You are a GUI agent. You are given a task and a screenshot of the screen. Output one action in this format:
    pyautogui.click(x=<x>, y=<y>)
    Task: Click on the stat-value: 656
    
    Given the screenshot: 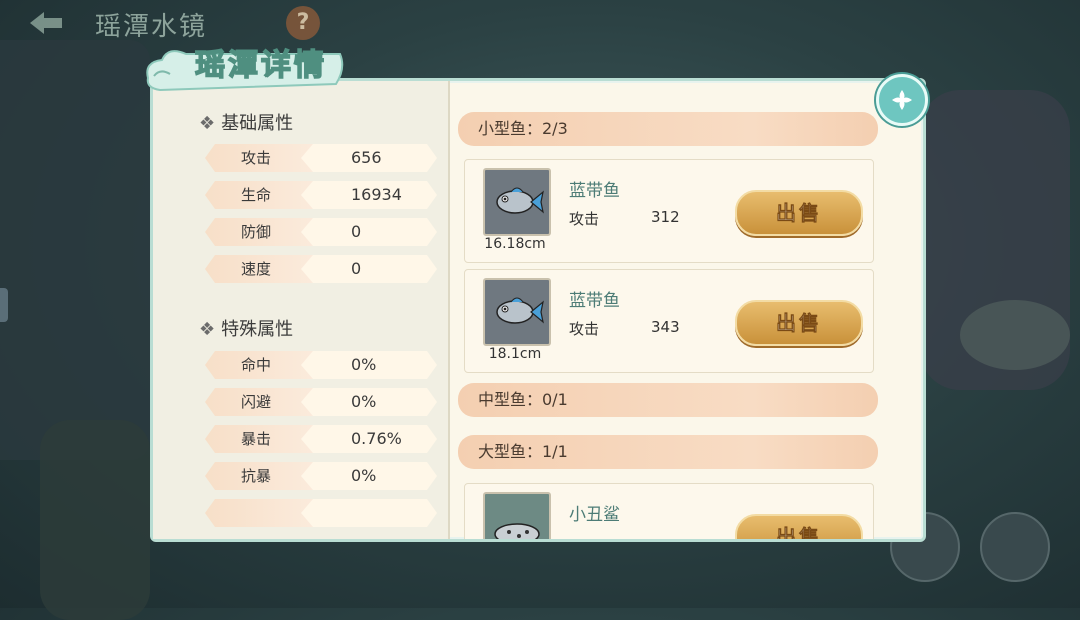 What is the action you would take?
    pyautogui.click(x=369, y=158)
    